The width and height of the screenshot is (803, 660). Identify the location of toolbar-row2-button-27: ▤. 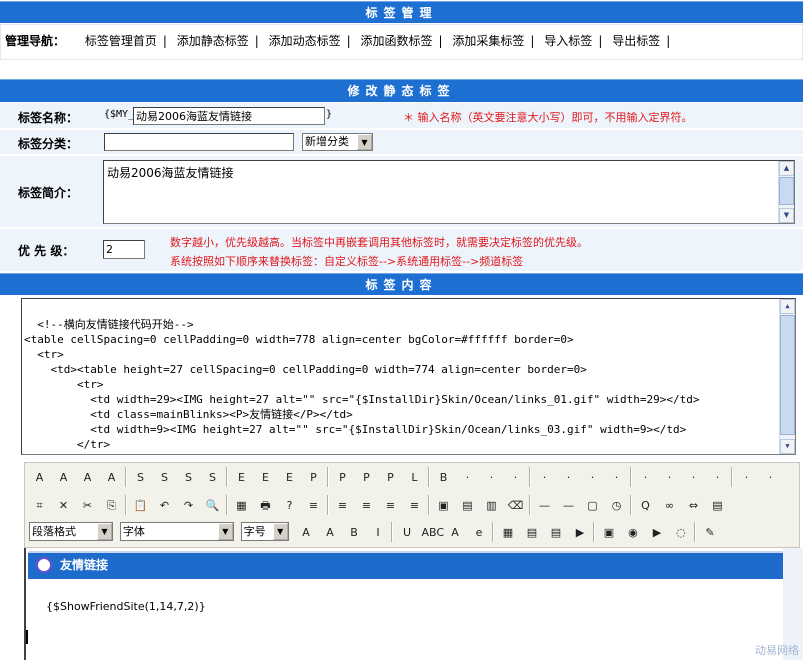
(717, 505).